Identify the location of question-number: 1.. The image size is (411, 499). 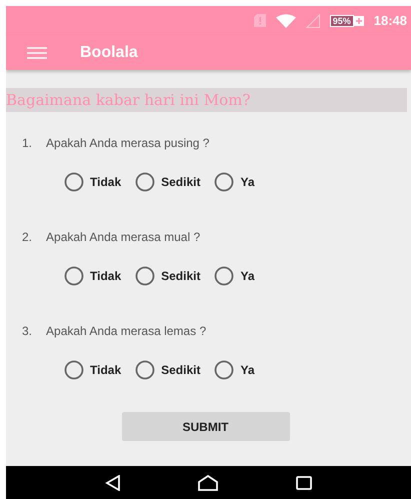
(27, 143).